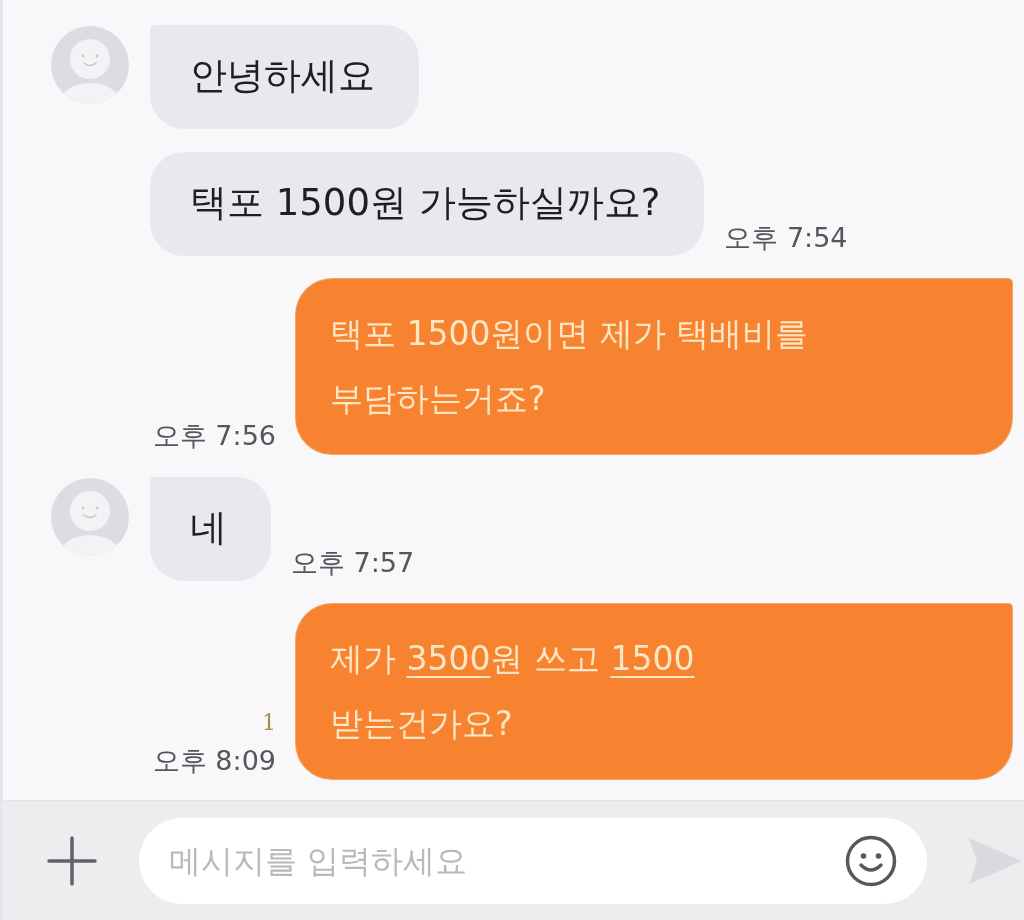  Describe the element at coordinates (208, 528) in the screenshot. I see `message-text: 네` at that location.